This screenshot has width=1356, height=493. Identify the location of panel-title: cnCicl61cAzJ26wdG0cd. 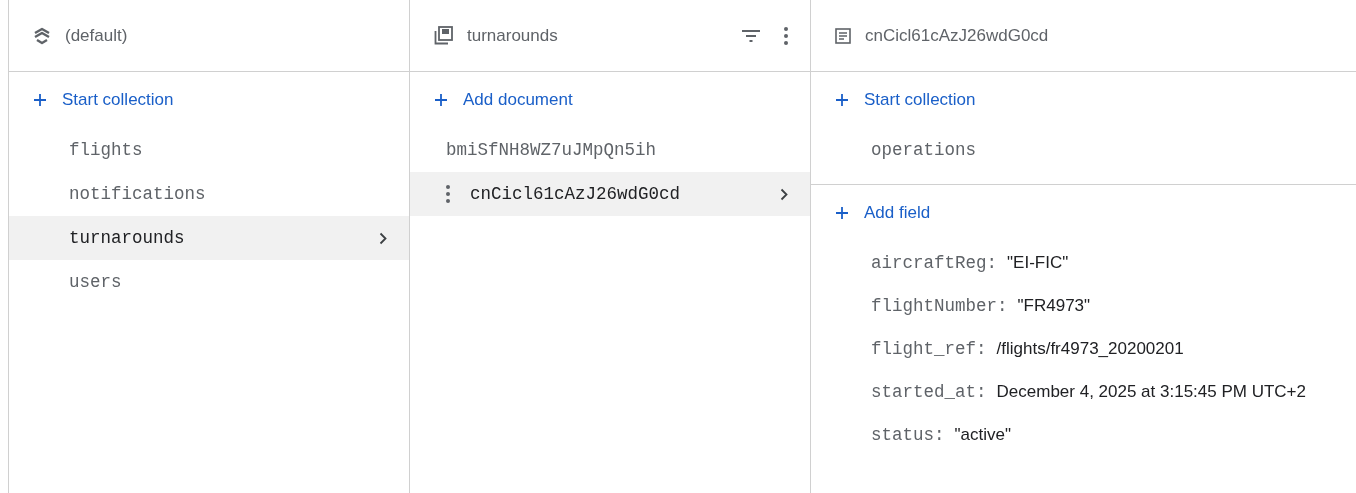
(957, 35).